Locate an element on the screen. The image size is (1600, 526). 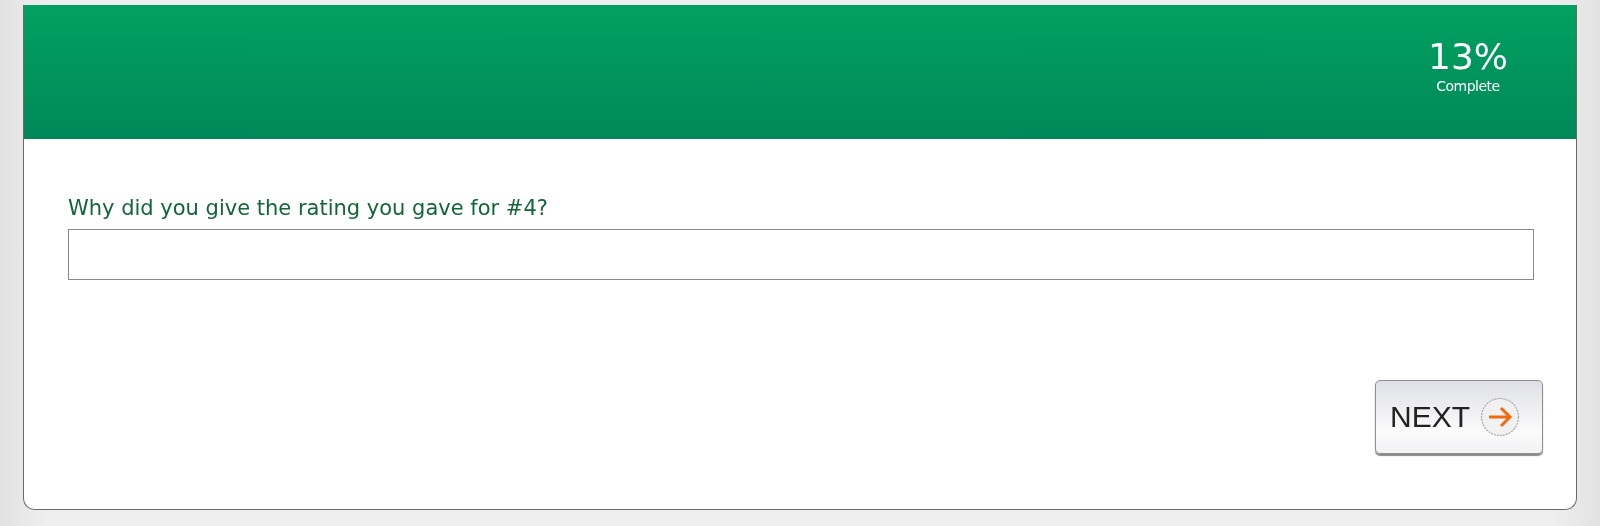
question-label: Why did you give the rating you gave for #4? is located at coordinates (308, 208).